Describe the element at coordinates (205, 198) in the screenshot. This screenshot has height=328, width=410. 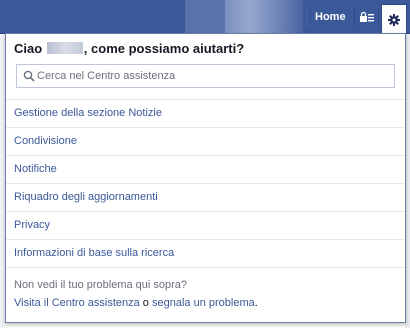
I see `help-topic-ticker: Riquadro degli aggiornamenti` at that location.